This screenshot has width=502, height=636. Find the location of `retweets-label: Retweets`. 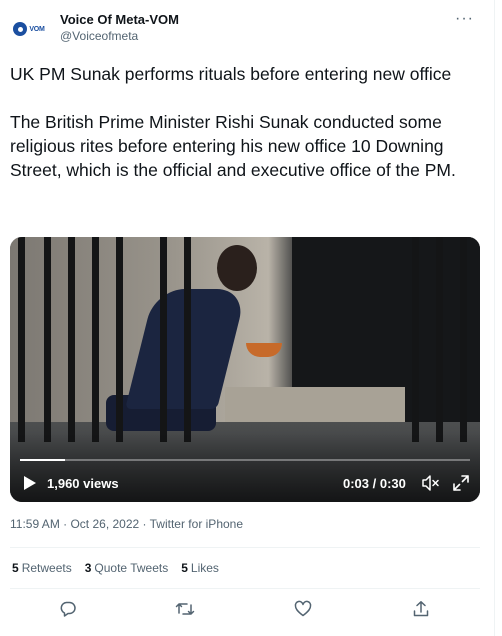

retweets-label: Retweets is located at coordinates (46, 568).